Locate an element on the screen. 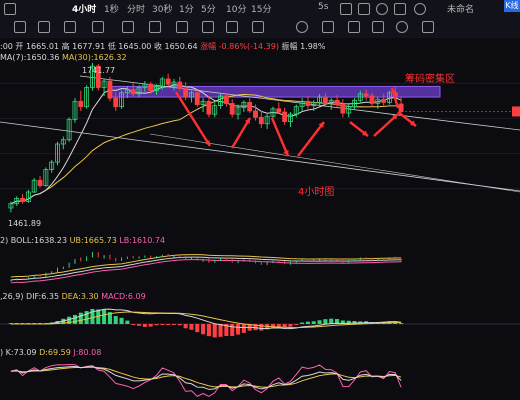 Image resolution: width=520 pixels, height=400 pixels. macd-prefix: ,26,9) is located at coordinates (12, 296).